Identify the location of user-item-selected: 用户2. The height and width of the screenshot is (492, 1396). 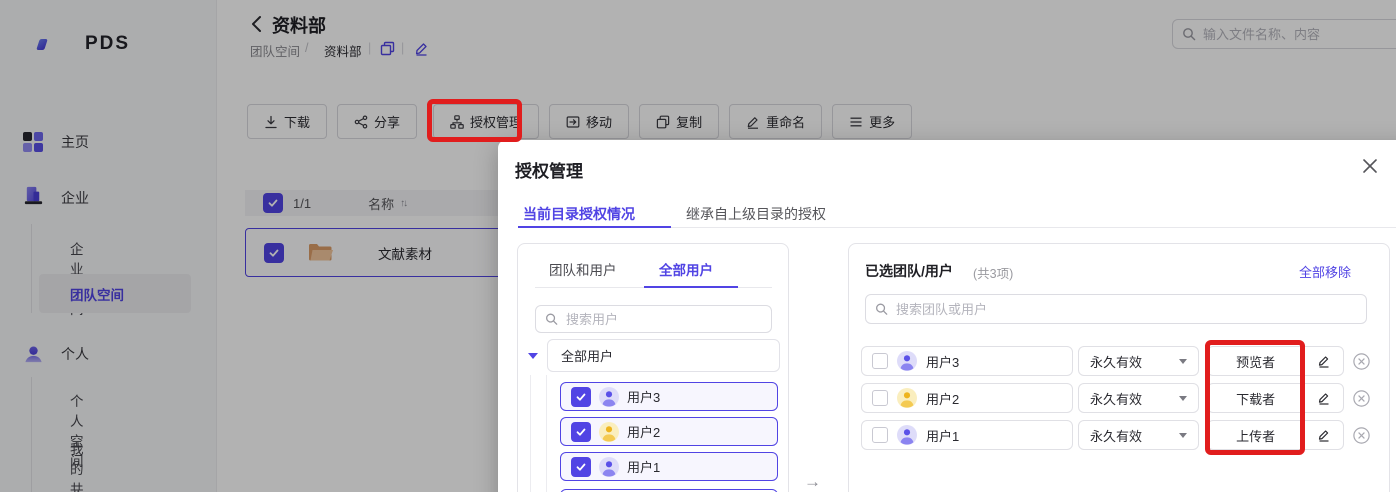
(669, 431).